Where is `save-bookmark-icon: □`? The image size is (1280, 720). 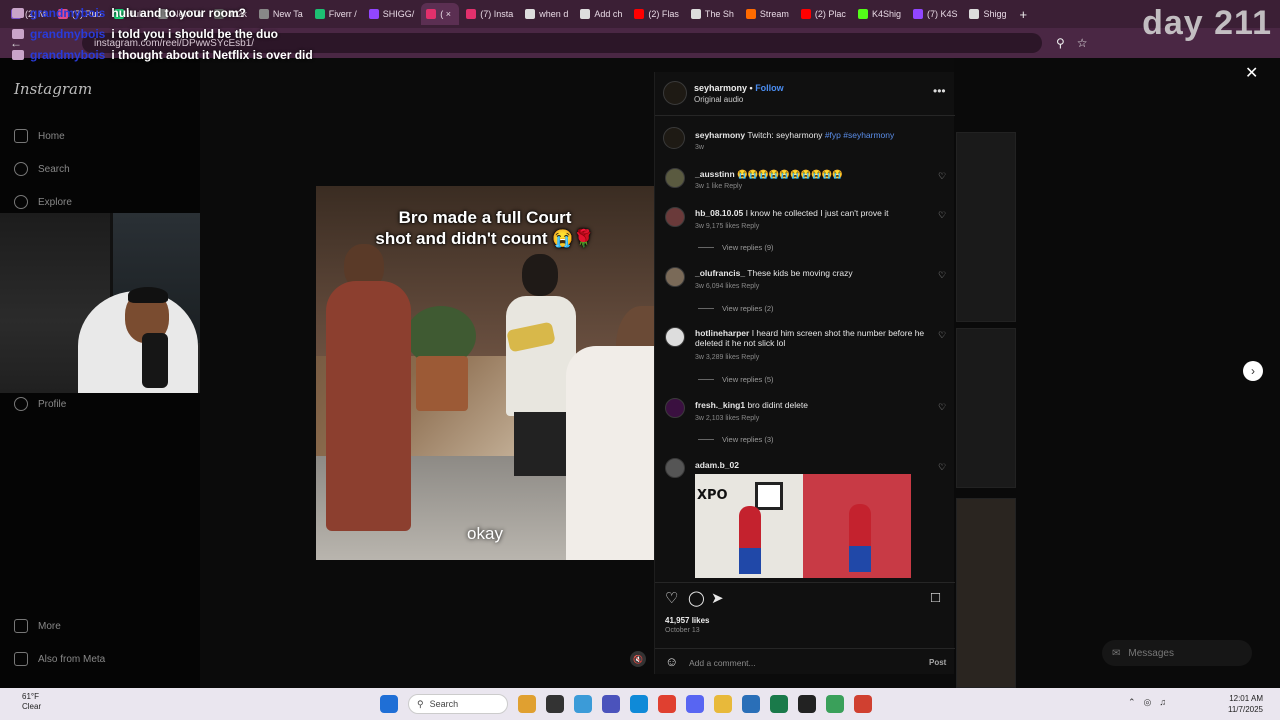 save-bookmark-icon: □ is located at coordinates (935, 597).